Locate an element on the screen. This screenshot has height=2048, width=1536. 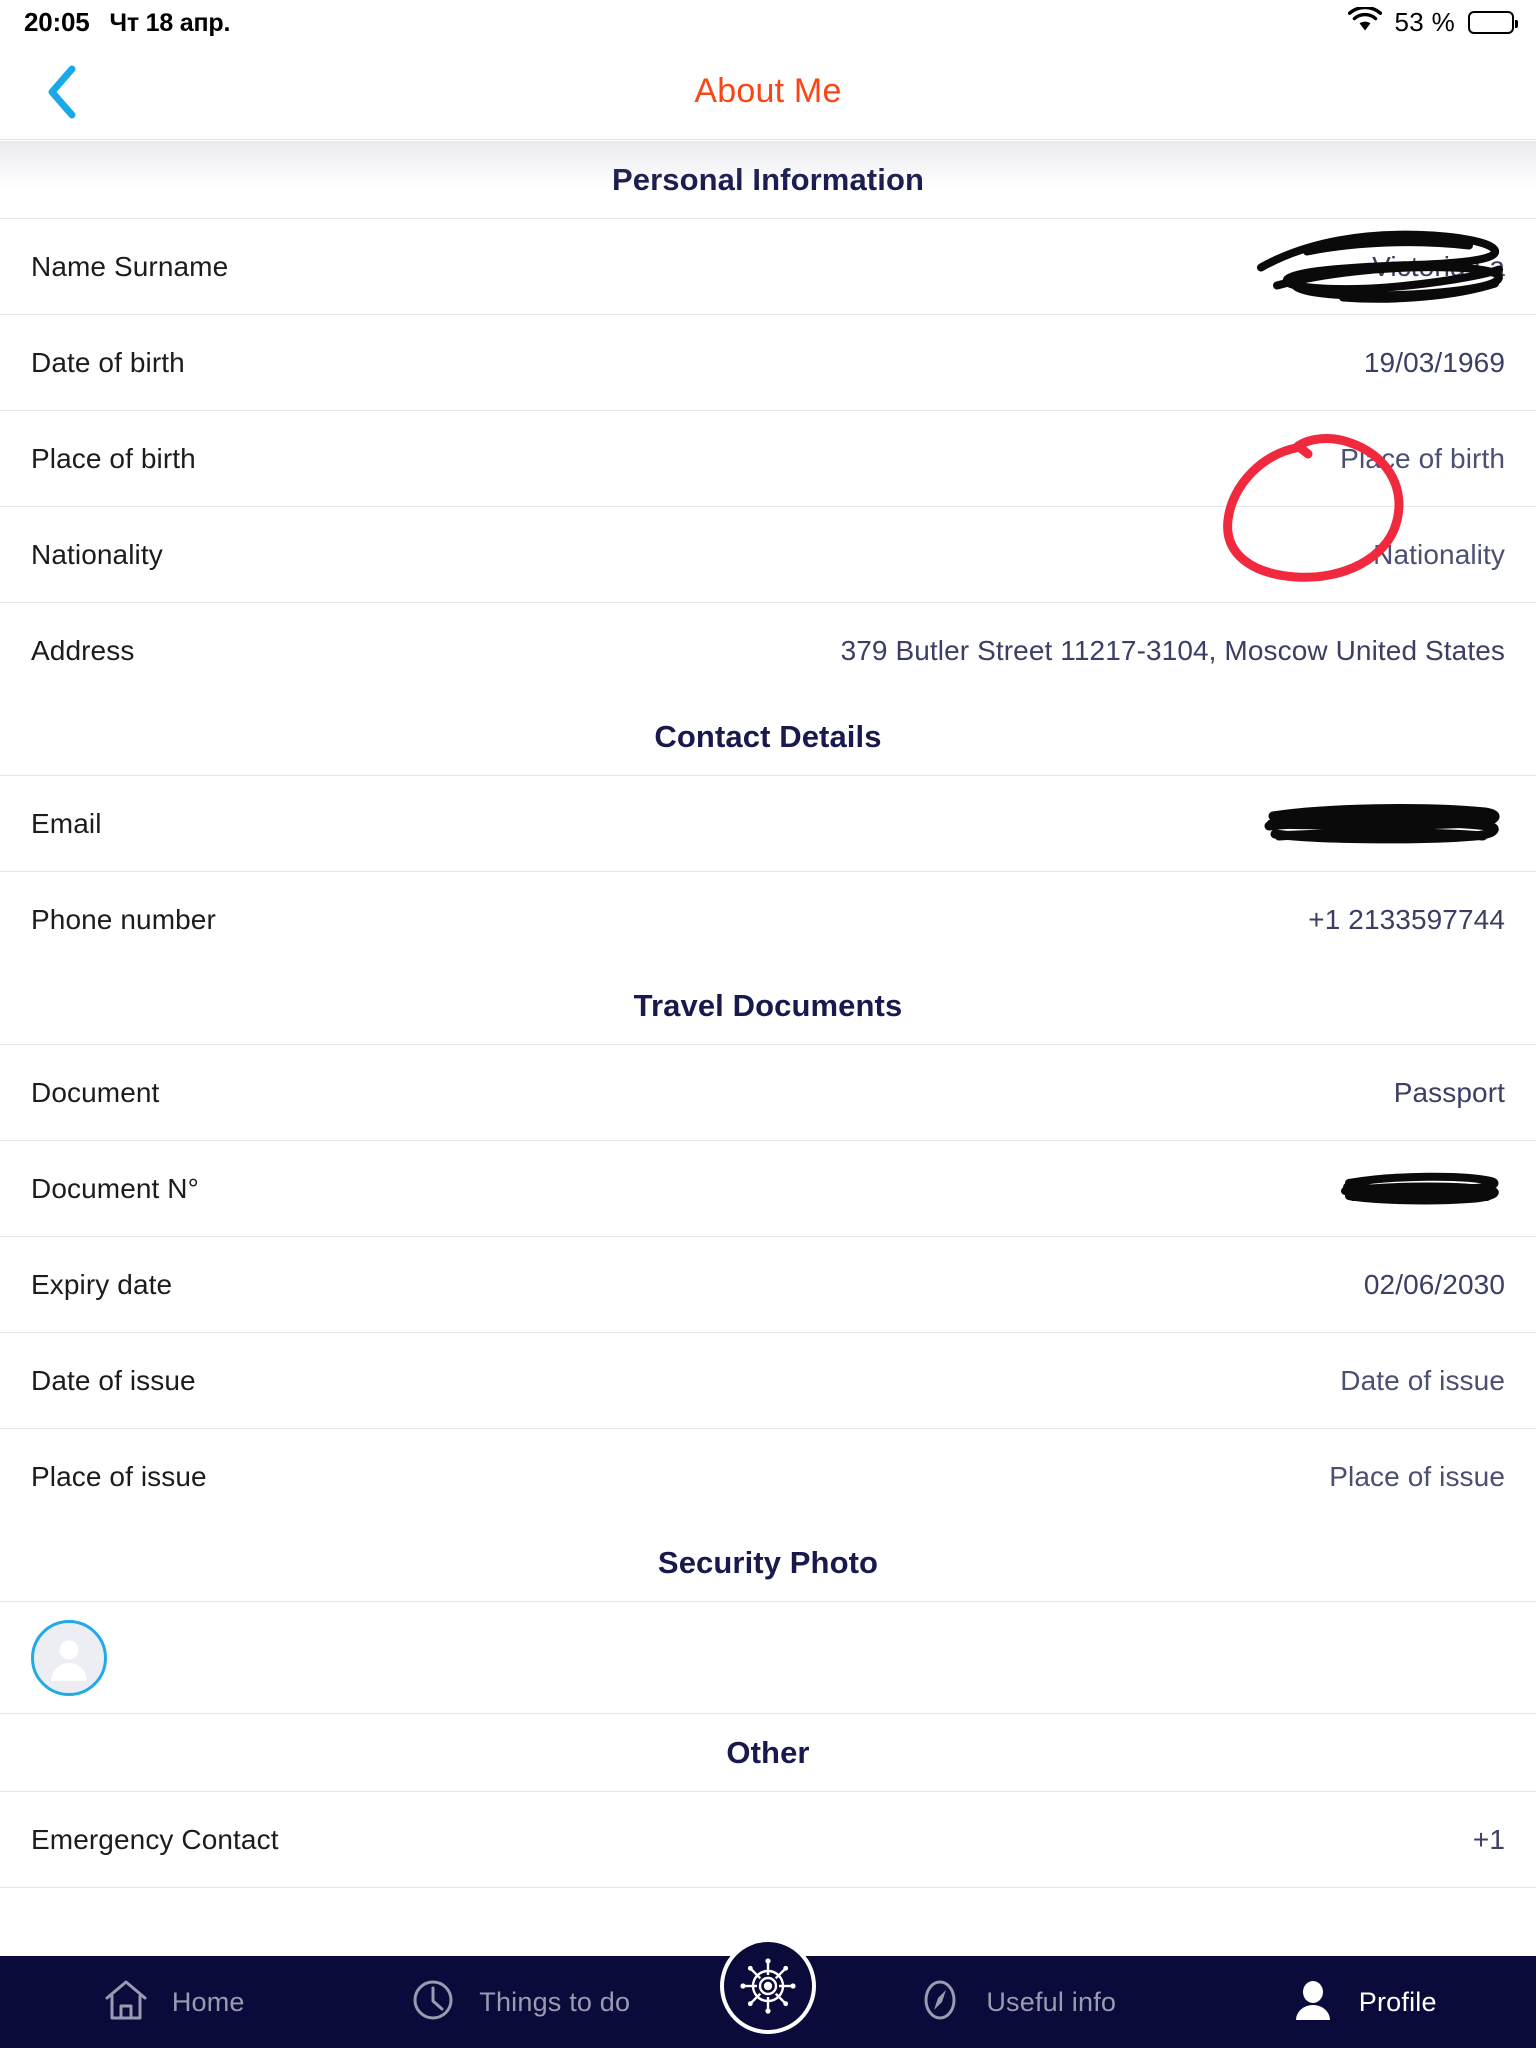
row-label: Date of birth is located at coordinates (108, 362).